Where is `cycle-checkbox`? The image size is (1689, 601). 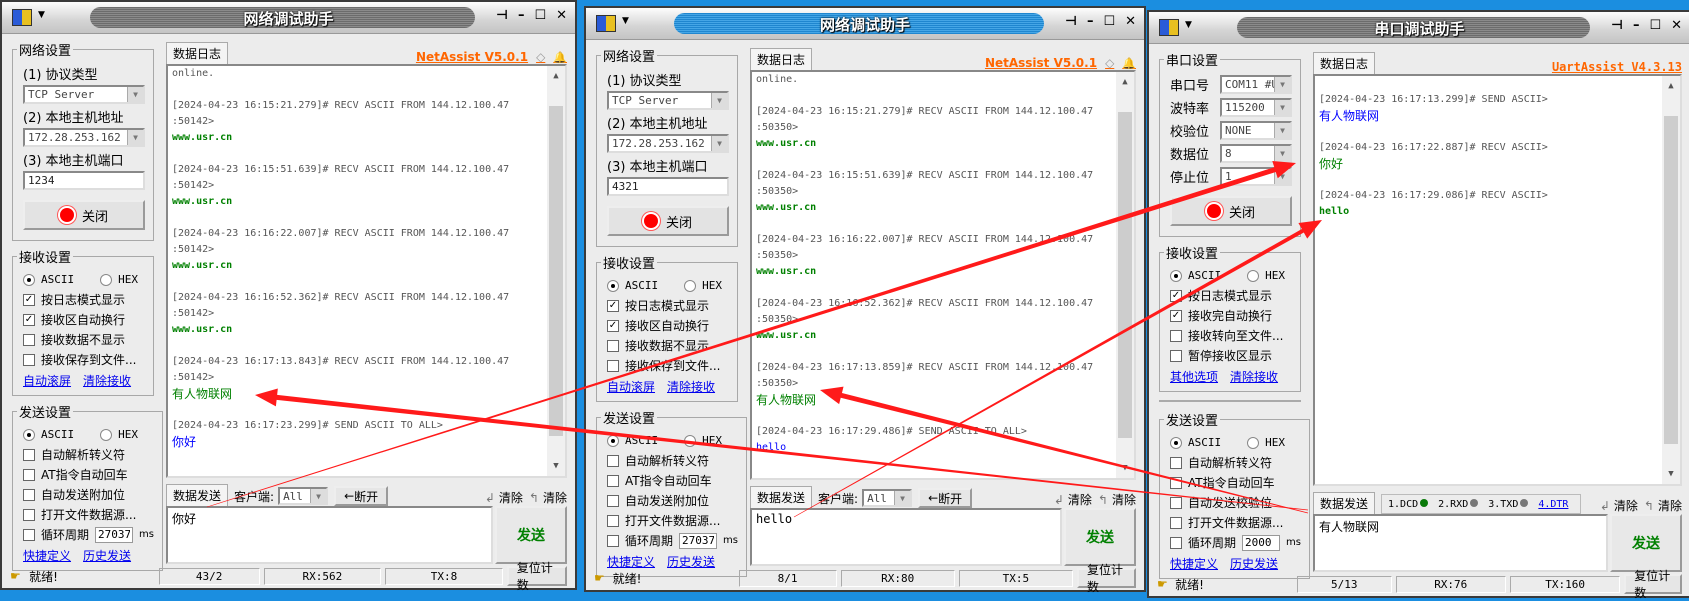 cycle-checkbox is located at coordinates (1176, 542).